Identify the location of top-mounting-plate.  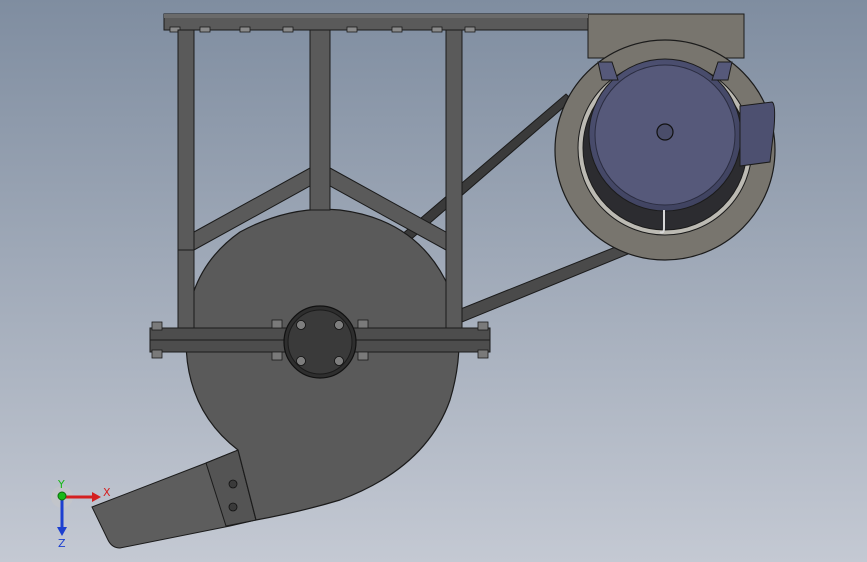
(376, 23).